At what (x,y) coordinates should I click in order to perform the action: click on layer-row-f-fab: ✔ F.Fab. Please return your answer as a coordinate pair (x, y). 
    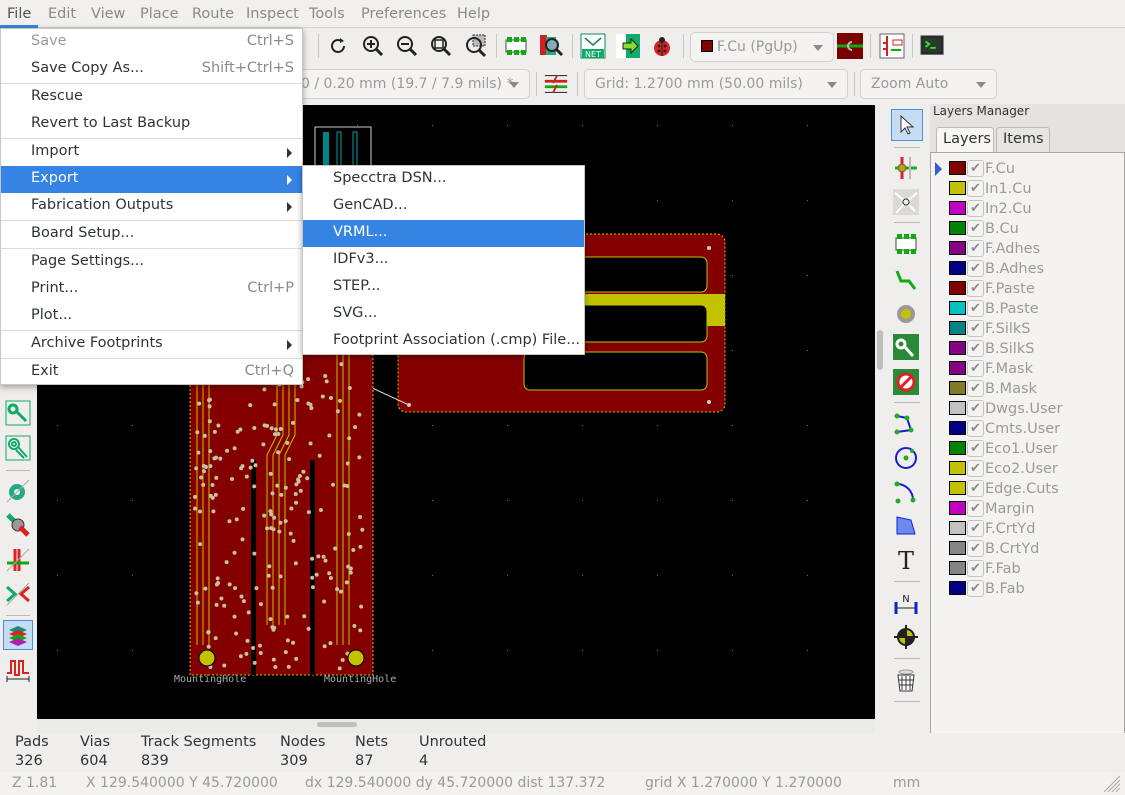
    Looking at the image, I should click on (1026, 569).